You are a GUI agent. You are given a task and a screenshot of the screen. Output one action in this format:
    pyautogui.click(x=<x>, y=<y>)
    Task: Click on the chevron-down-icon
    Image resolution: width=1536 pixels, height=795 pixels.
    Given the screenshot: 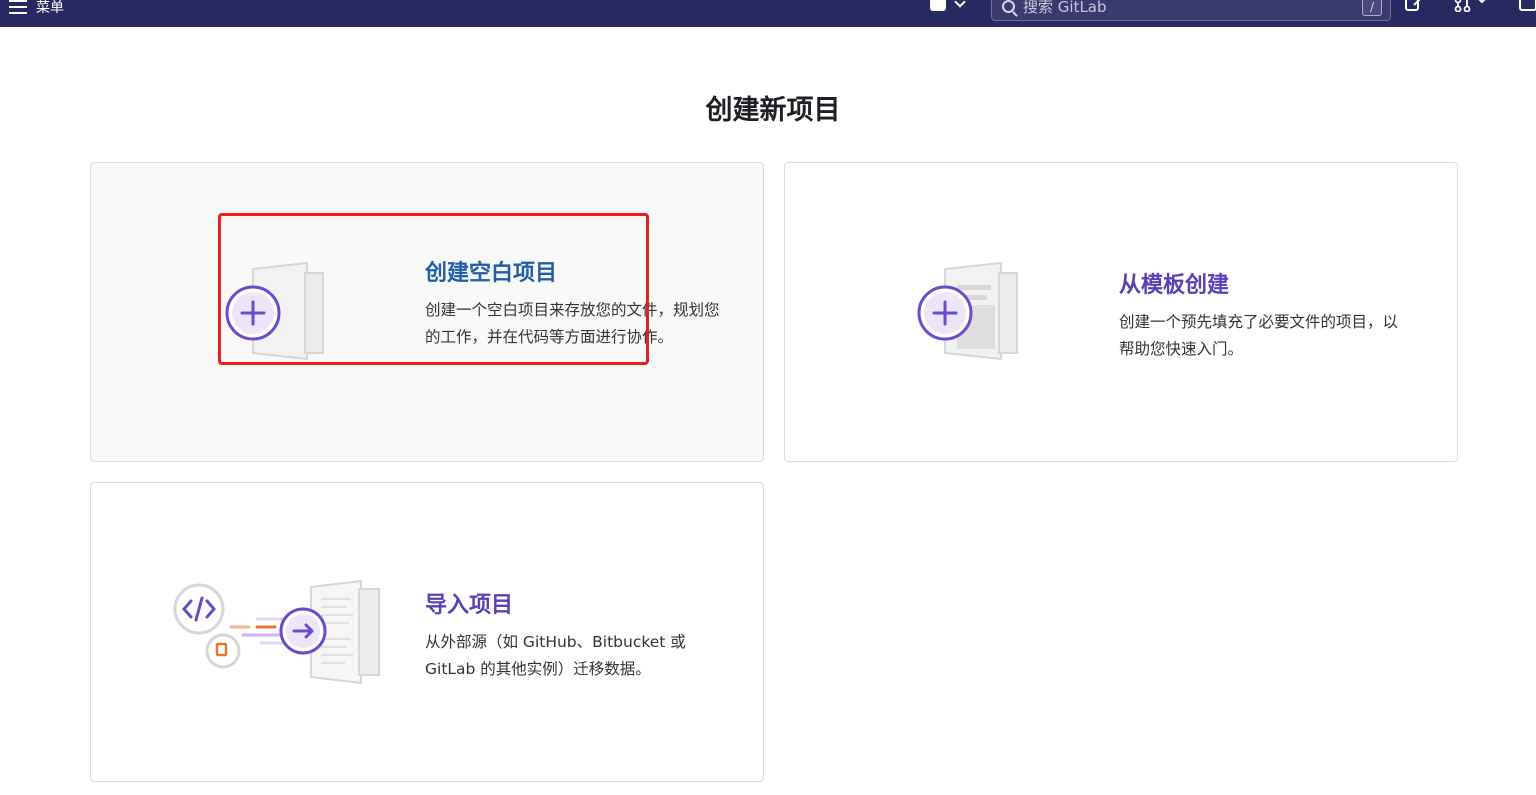 What is the action you would take?
    pyautogui.click(x=960, y=4)
    